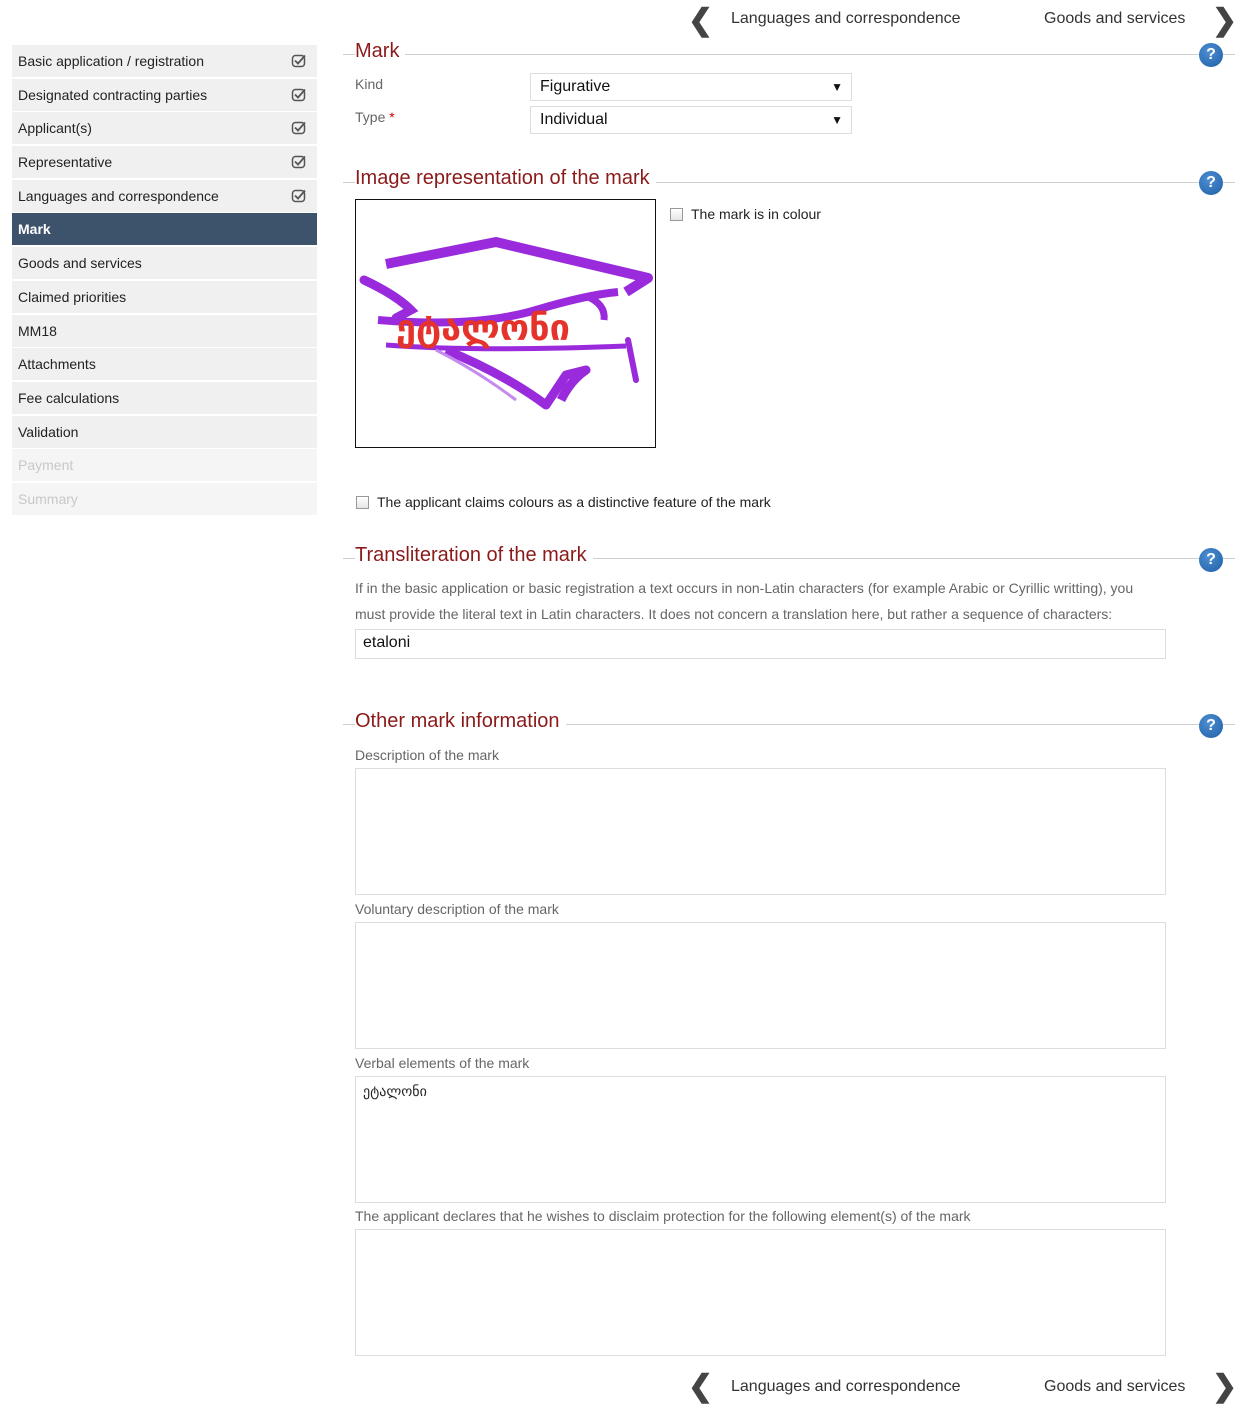  What do you see at coordinates (113, 94) in the screenshot?
I see `sidebar-item-label: Designated contracting parties` at bounding box center [113, 94].